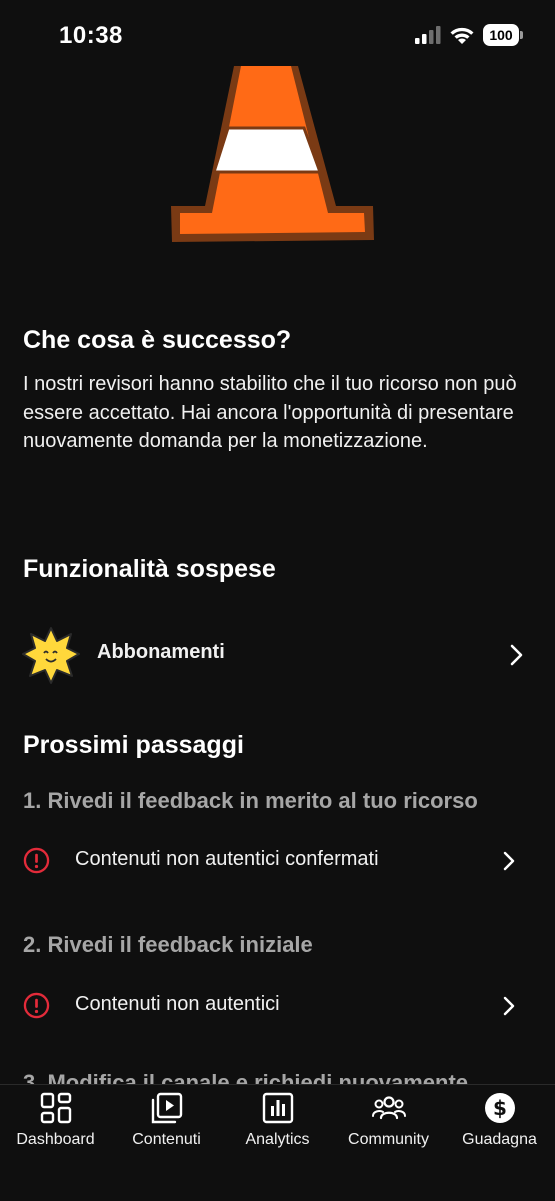 This screenshot has height=1201, width=555. Describe the element at coordinates (272, 154) in the screenshot. I see `traffic-cone-illustration` at that location.